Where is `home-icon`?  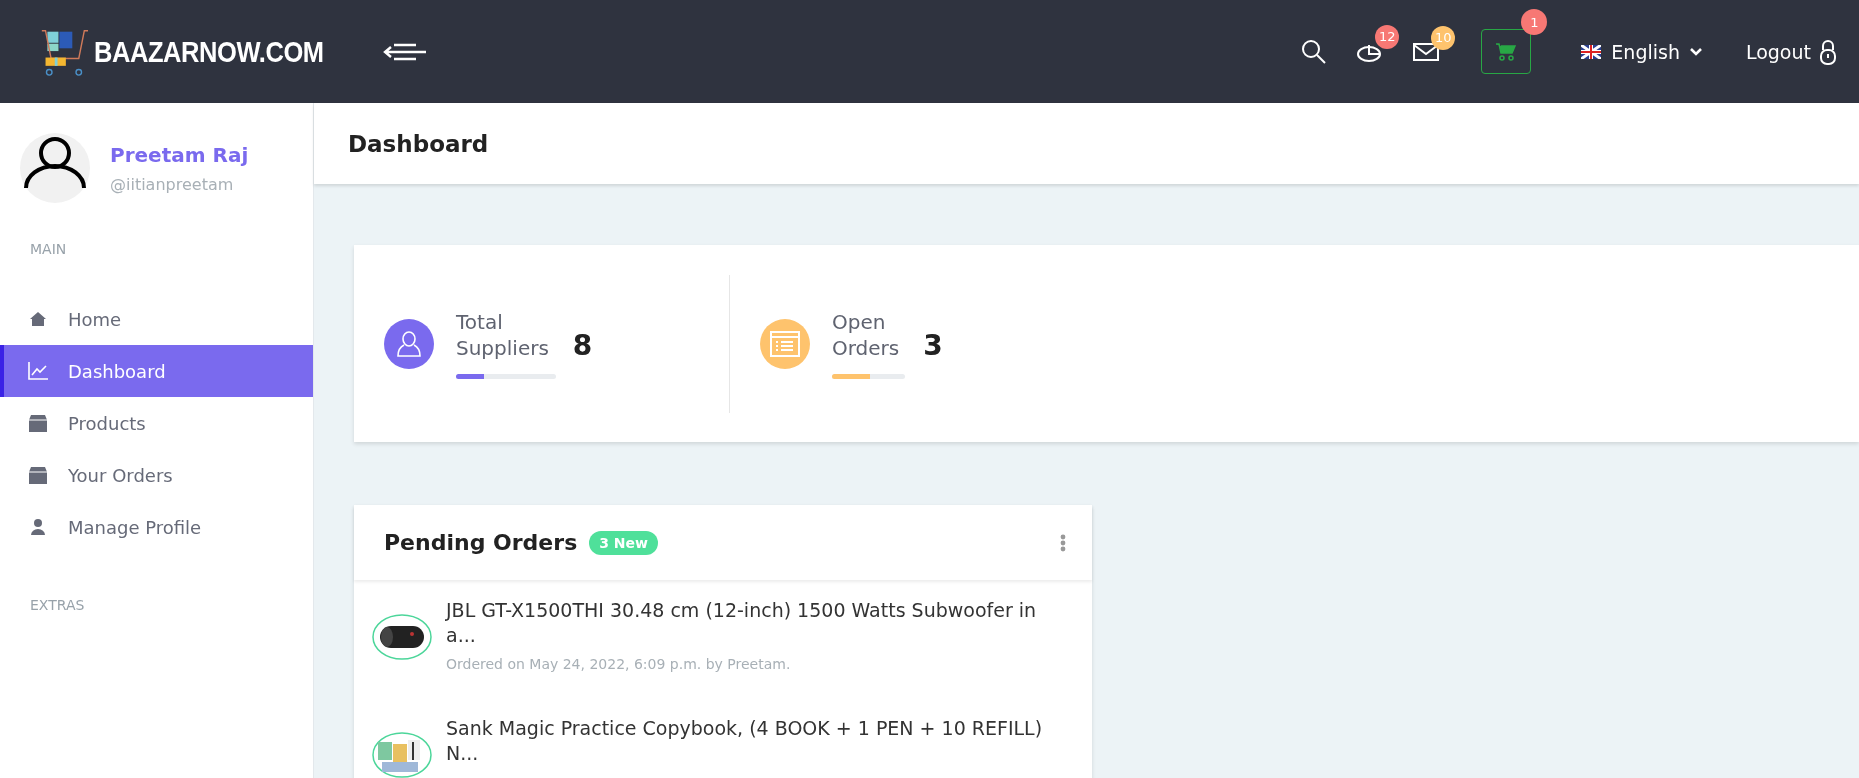 home-icon is located at coordinates (38, 319).